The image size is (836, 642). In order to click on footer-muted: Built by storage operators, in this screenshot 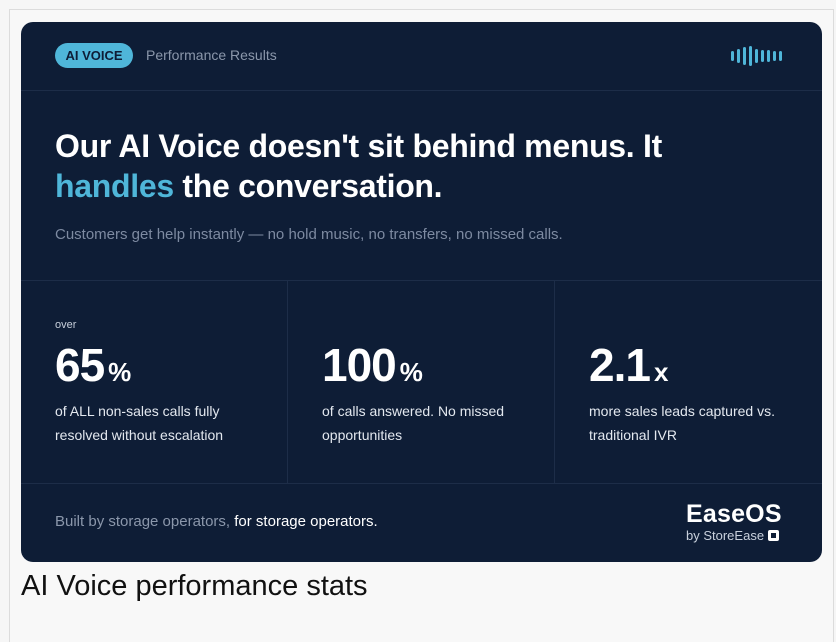, I will do `click(143, 521)`.